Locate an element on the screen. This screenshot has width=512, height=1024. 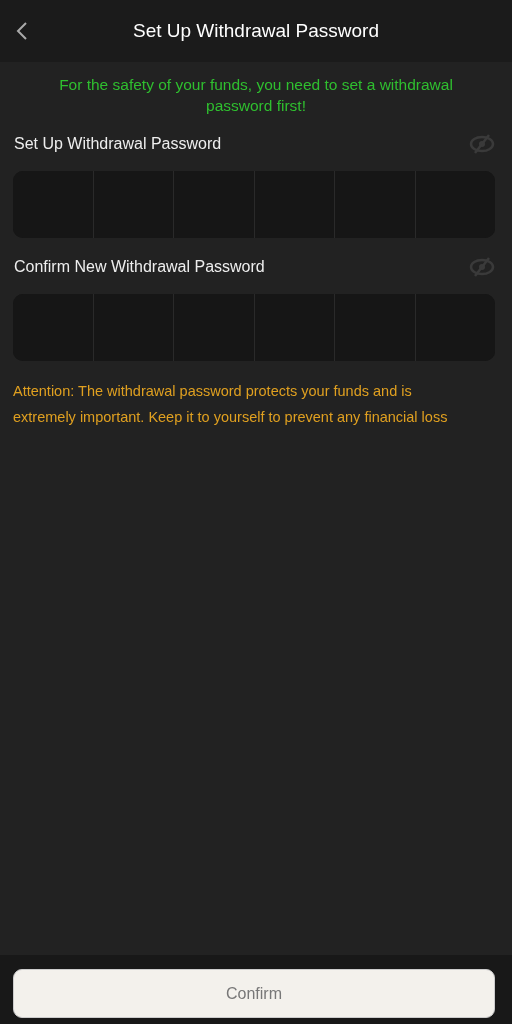
page-title: Set Up Withdrawal Password is located at coordinates (255, 30).